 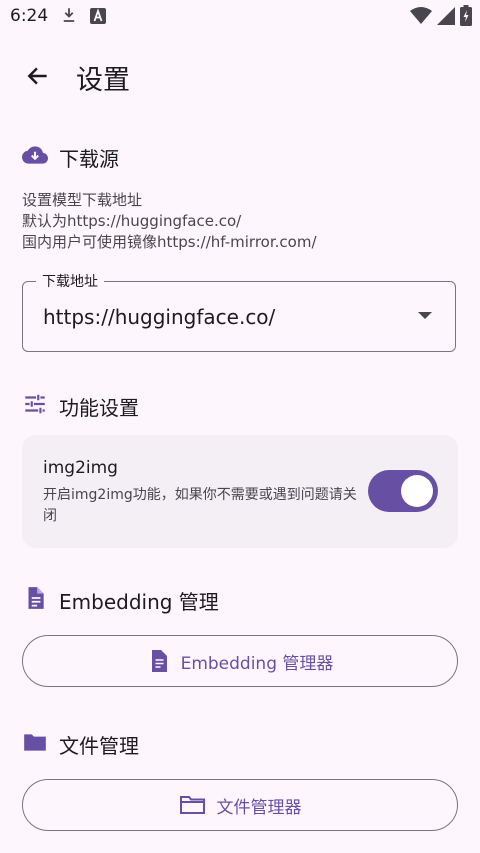 I want to click on embedding-manager-button: Embedding 管理器, so click(x=240, y=661).